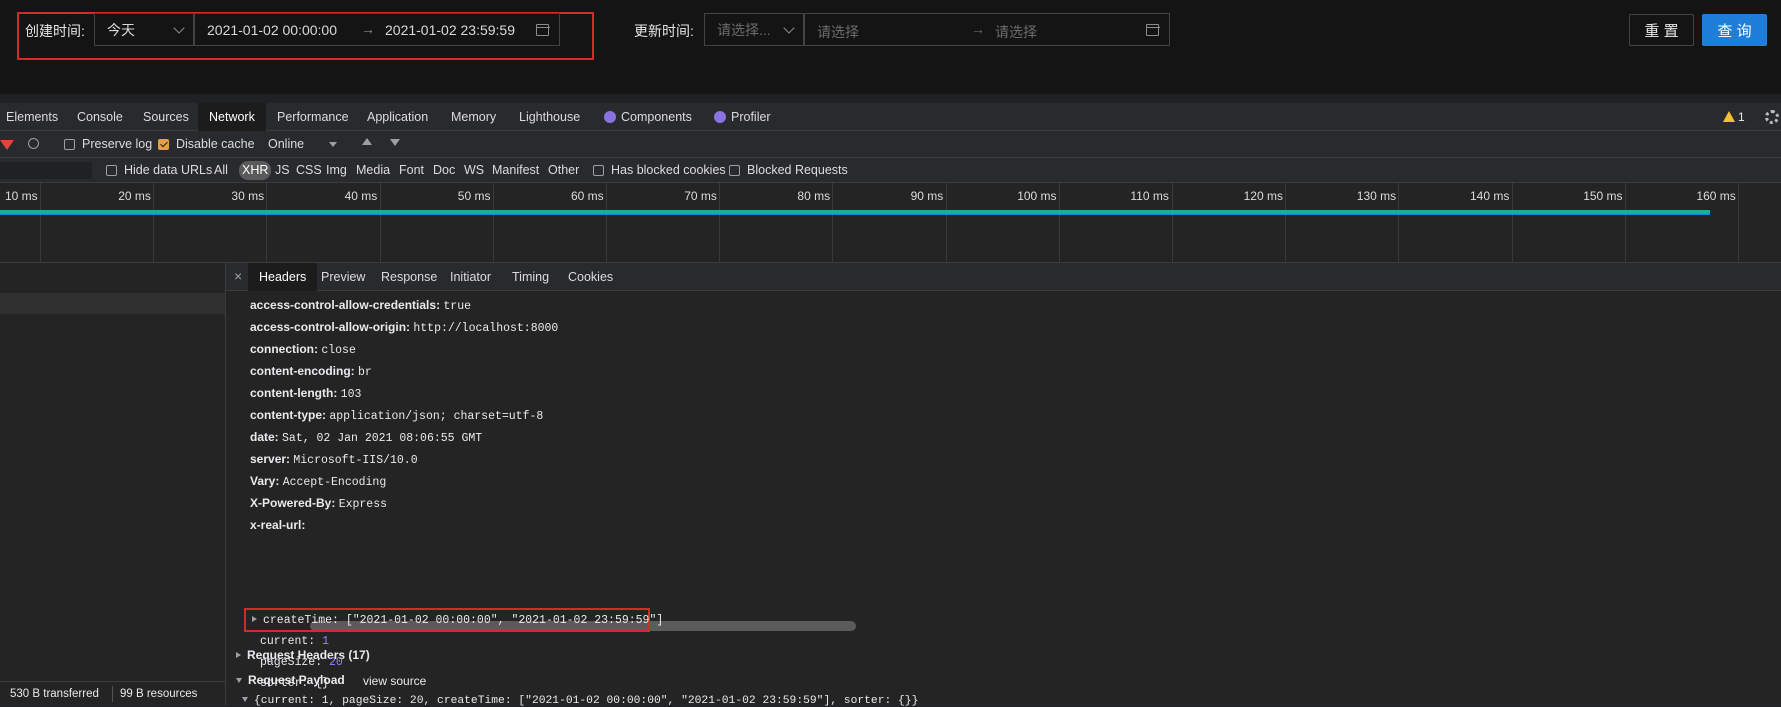 The width and height of the screenshot is (1781, 707). Describe the element at coordinates (168, 170) in the screenshot. I see `hide-data-urls-label: Hide data URLs` at that location.